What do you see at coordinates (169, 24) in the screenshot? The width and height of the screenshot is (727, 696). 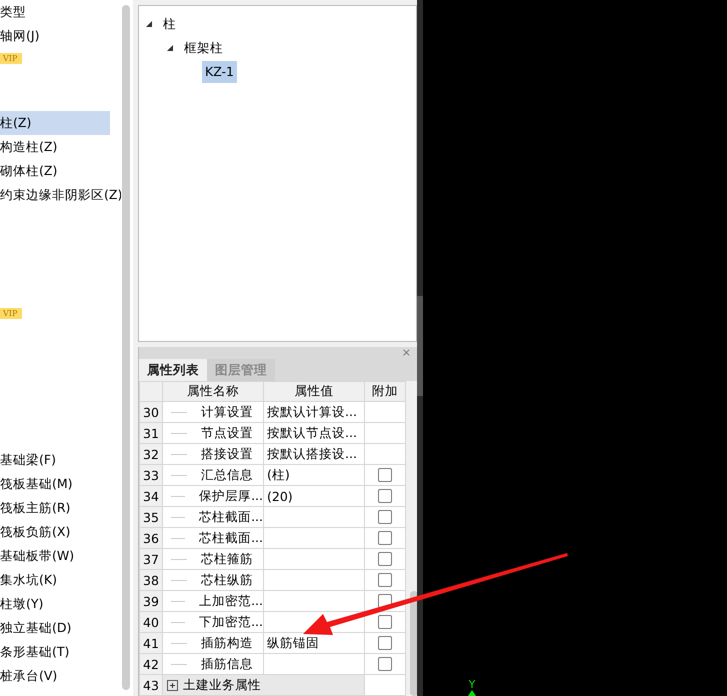 I see `tree-node: 柱` at bounding box center [169, 24].